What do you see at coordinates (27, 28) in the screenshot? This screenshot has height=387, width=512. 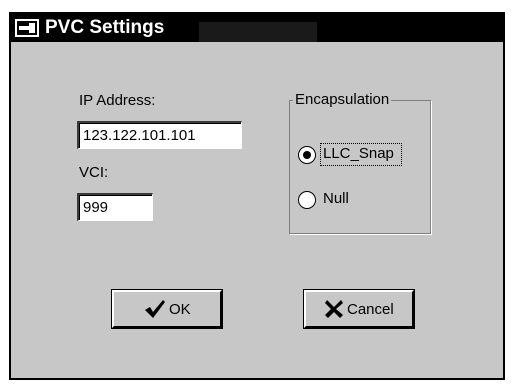 I see `network-plug-icon` at bounding box center [27, 28].